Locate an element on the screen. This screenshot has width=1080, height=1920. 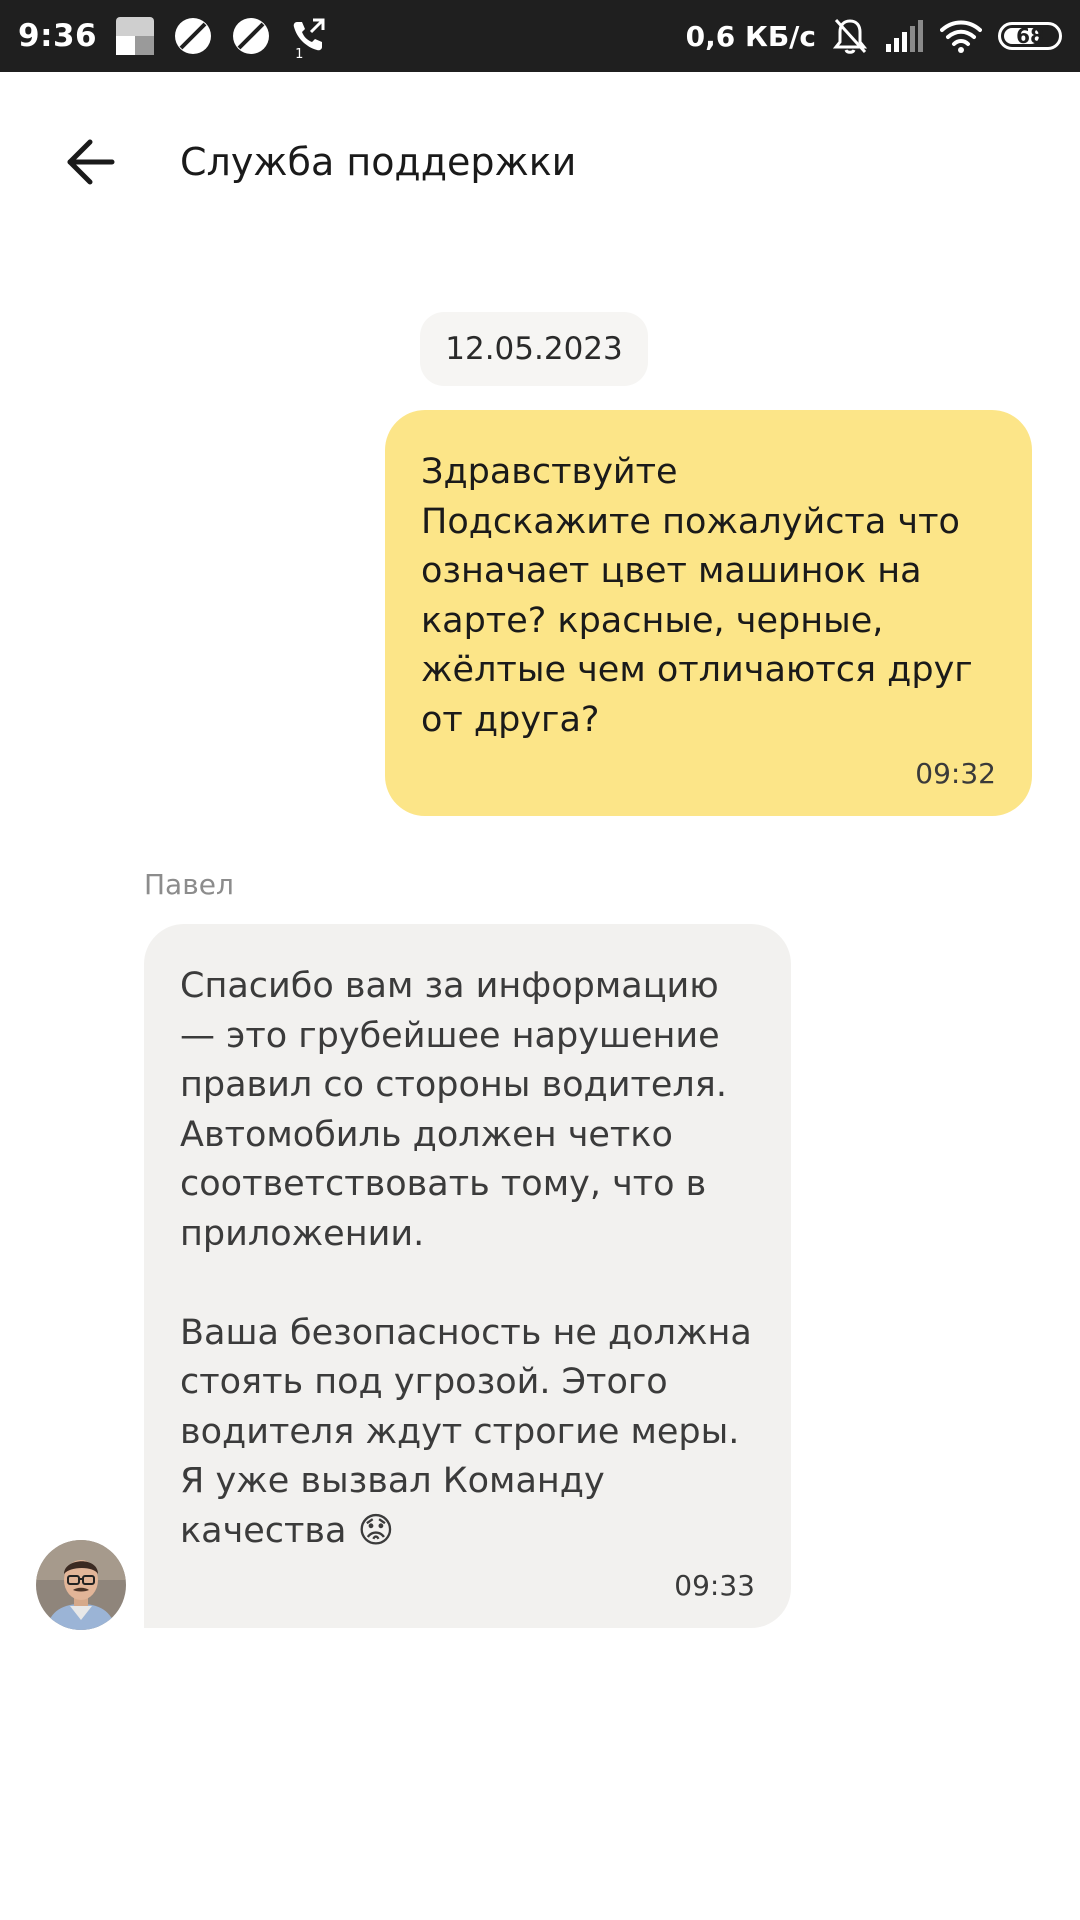
status-left: 9:36 1 is located at coordinates (173, 36).